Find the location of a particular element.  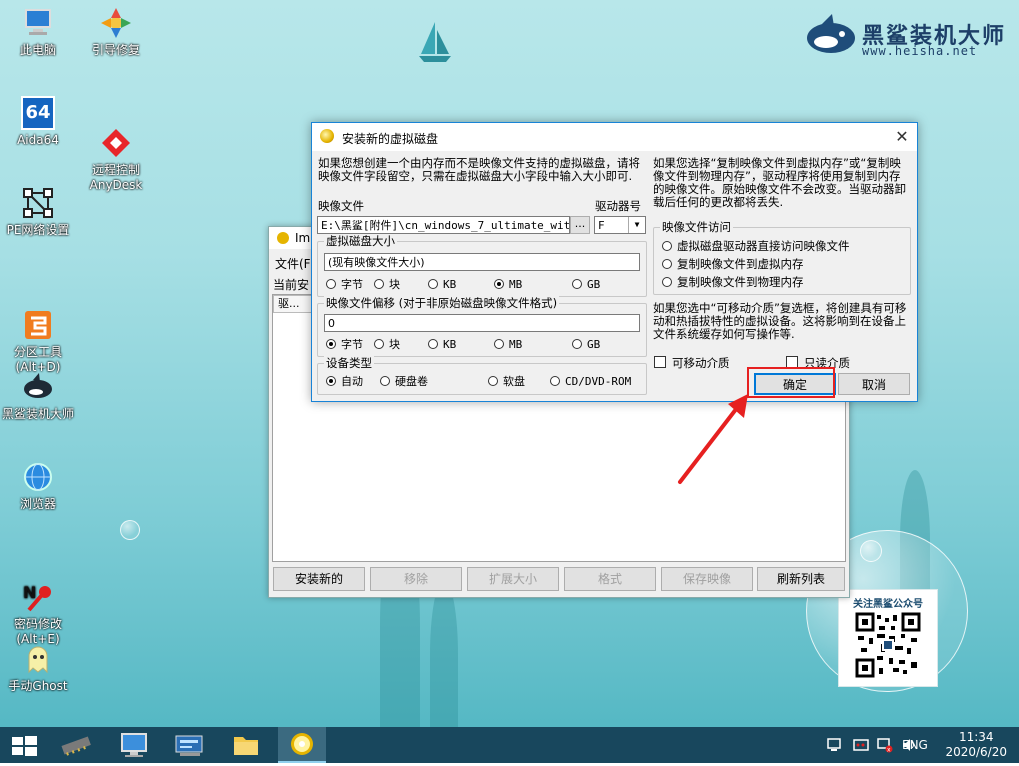

windows-logo-icon is located at coordinates (24, 746).